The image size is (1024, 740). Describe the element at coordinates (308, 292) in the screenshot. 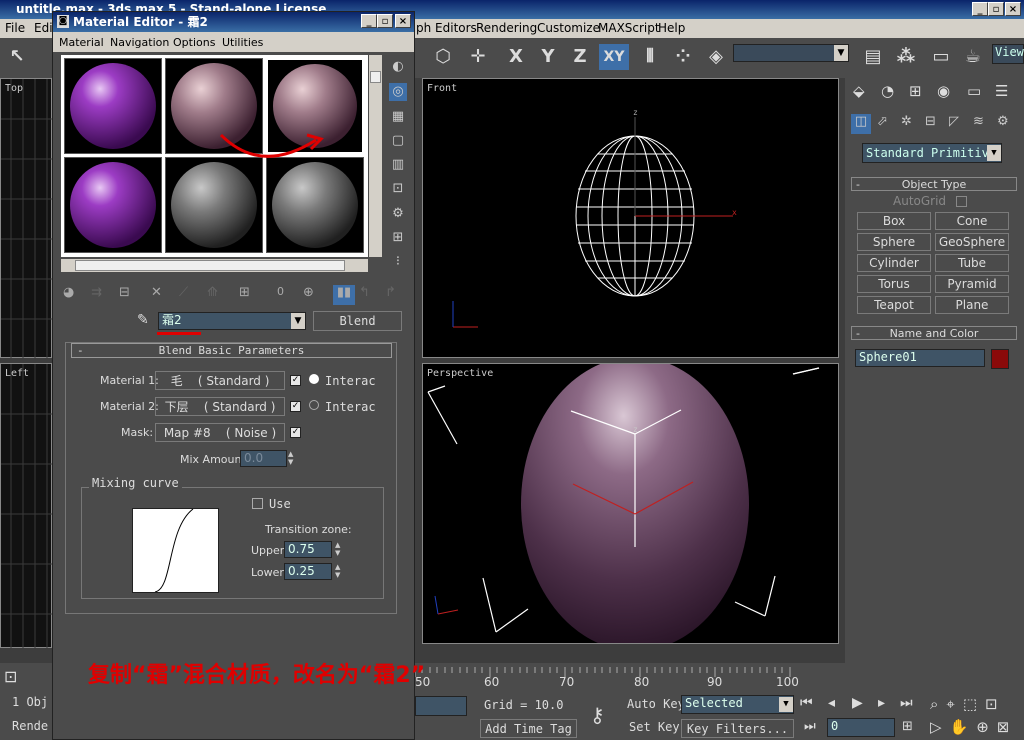

I see `show-map-icon: ⊕` at that location.